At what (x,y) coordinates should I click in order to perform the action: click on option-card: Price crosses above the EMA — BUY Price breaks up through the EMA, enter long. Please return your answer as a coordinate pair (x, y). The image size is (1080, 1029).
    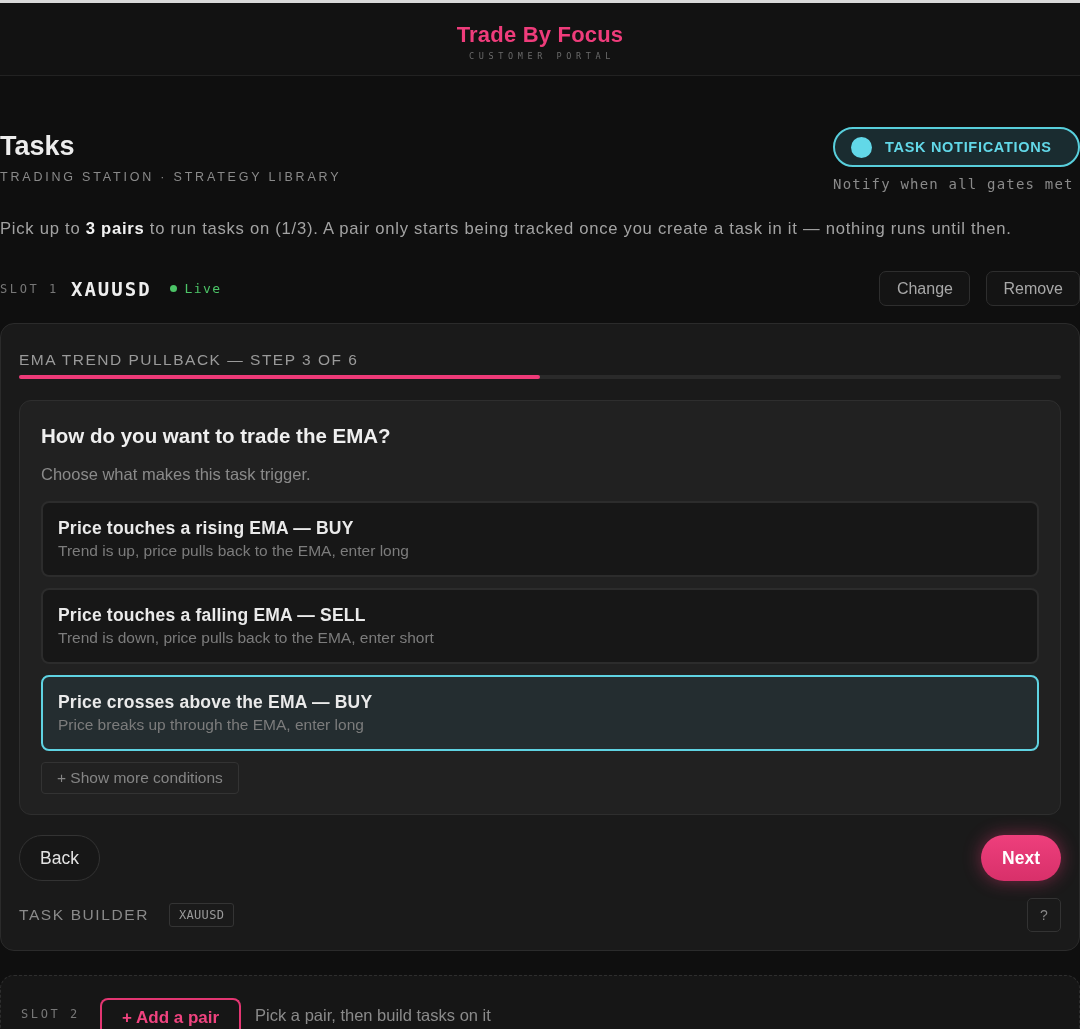
    Looking at the image, I should click on (540, 713).